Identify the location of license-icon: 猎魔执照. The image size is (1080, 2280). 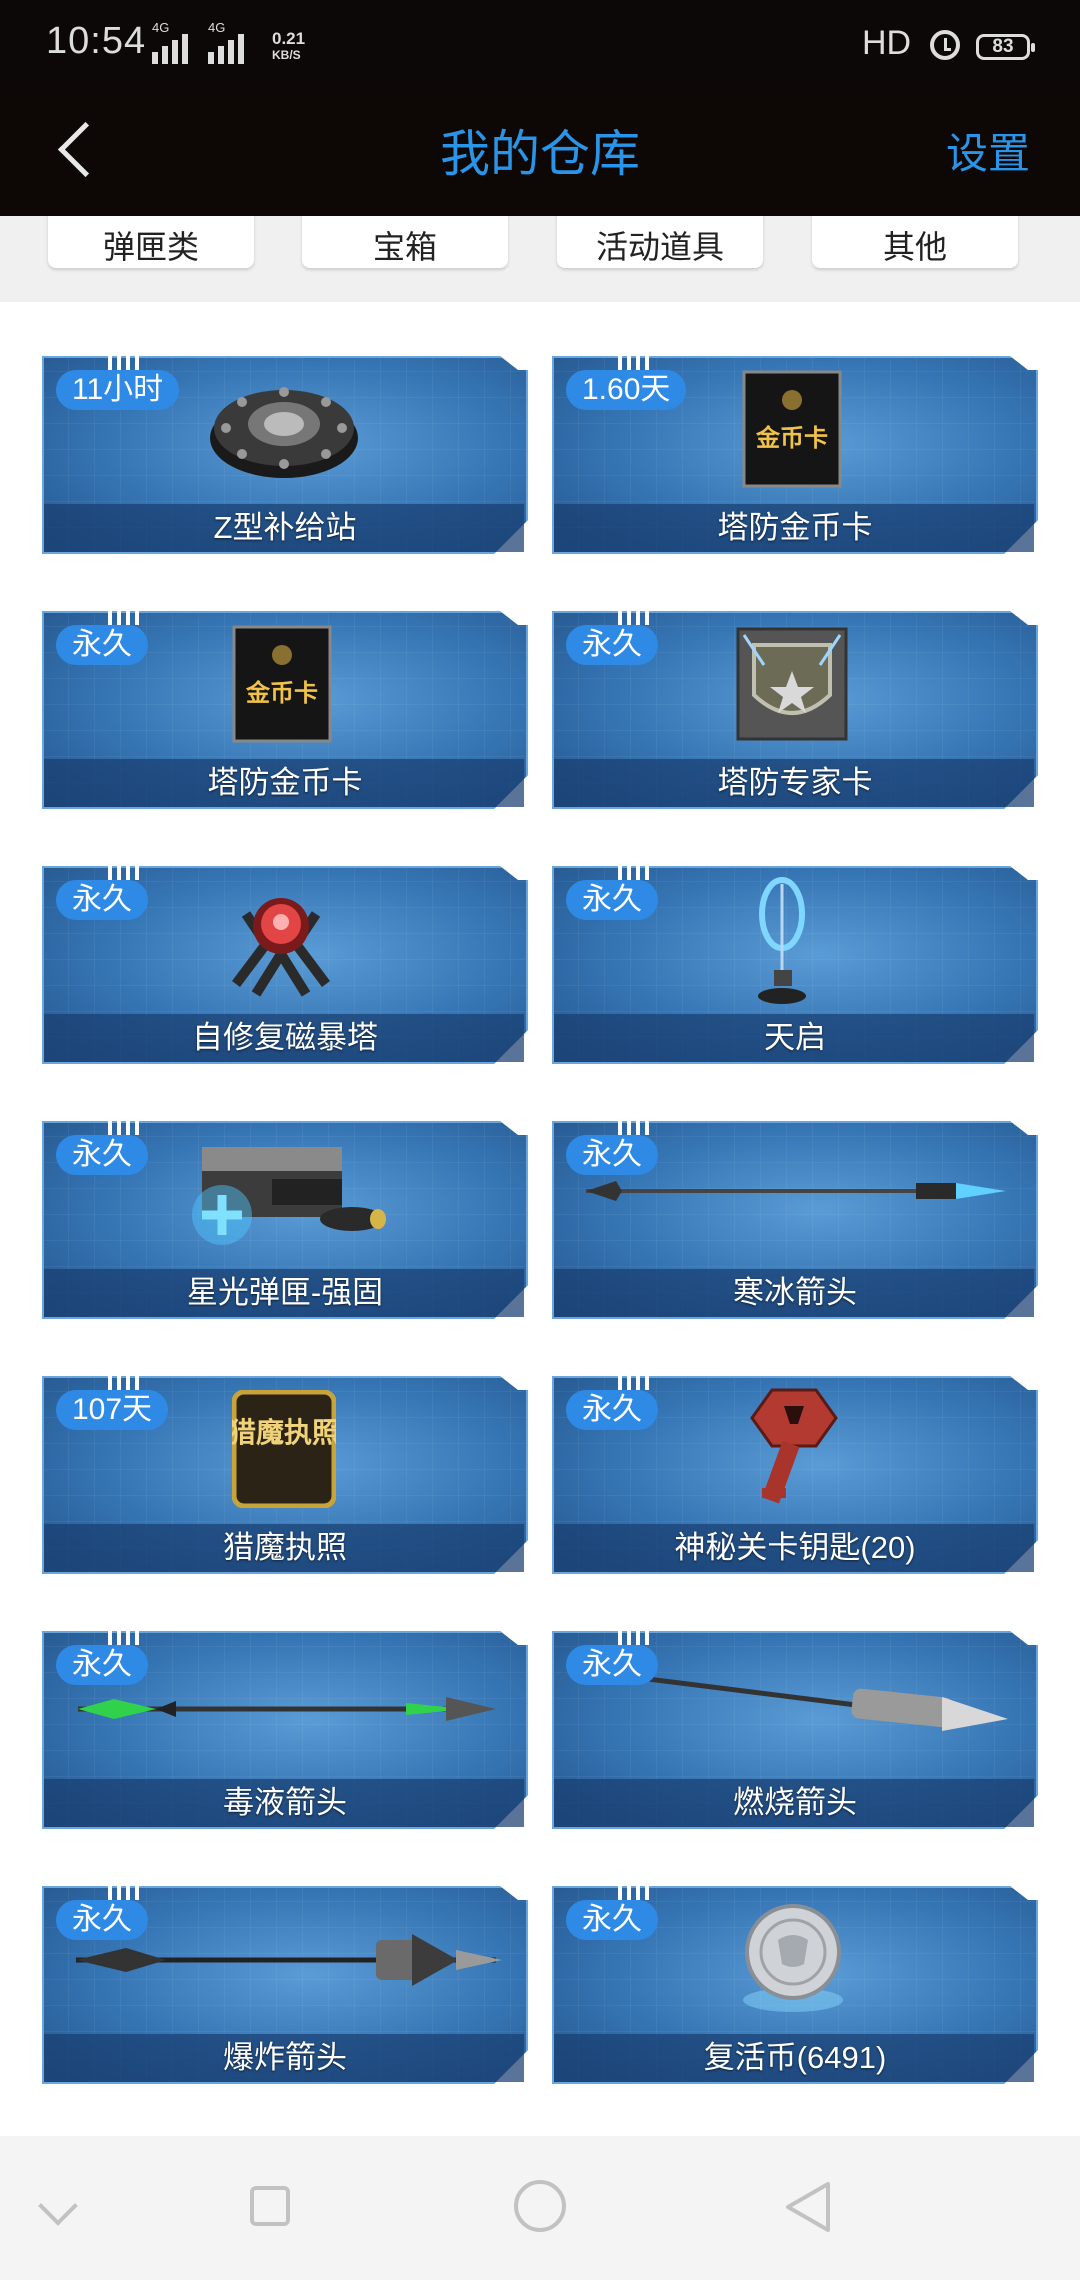
(284, 1449).